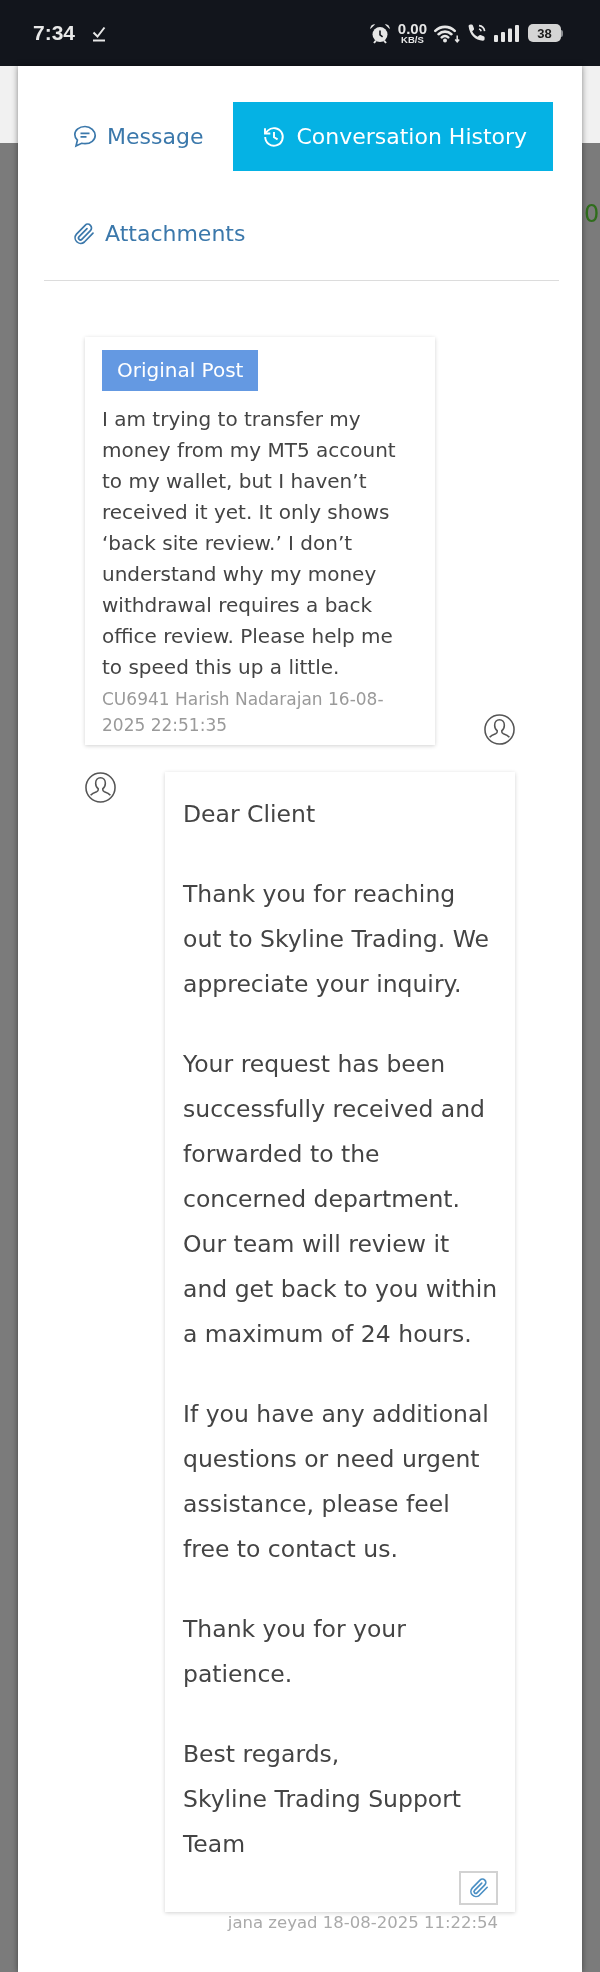 This screenshot has height=1972, width=600. What do you see at coordinates (336, 939) in the screenshot?
I see `reply-paragraph: Thank you for reaching out to Skyline Trading. We appreciate your inquiry.` at bounding box center [336, 939].